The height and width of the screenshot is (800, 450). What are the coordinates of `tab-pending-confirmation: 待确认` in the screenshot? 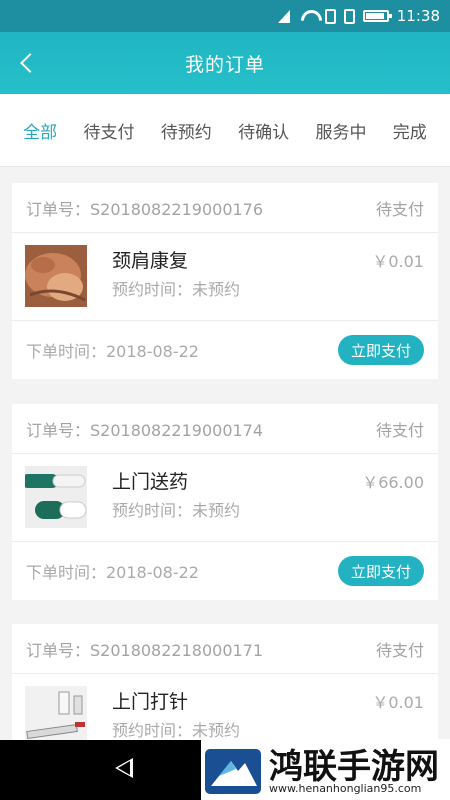 It's located at (263, 130).